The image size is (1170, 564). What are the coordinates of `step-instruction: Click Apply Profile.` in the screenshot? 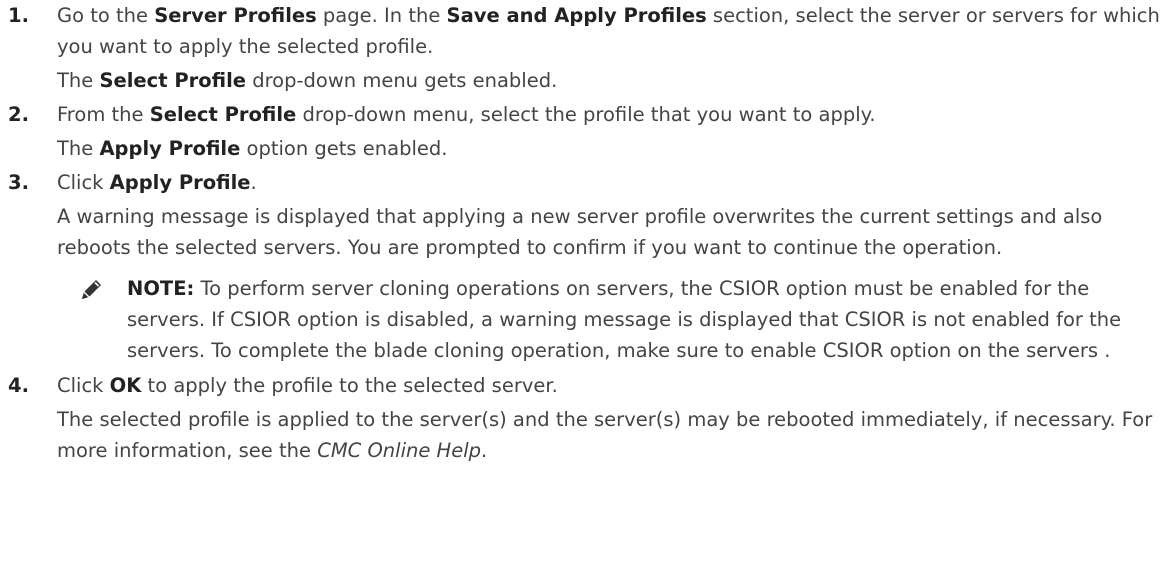 It's located at (157, 182).